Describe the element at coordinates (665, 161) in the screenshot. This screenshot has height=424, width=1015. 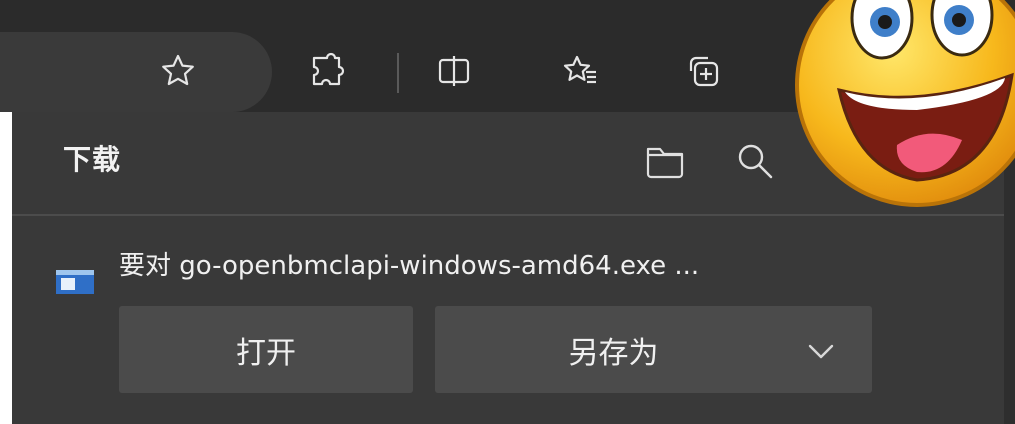
I see `folder-icon` at that location.